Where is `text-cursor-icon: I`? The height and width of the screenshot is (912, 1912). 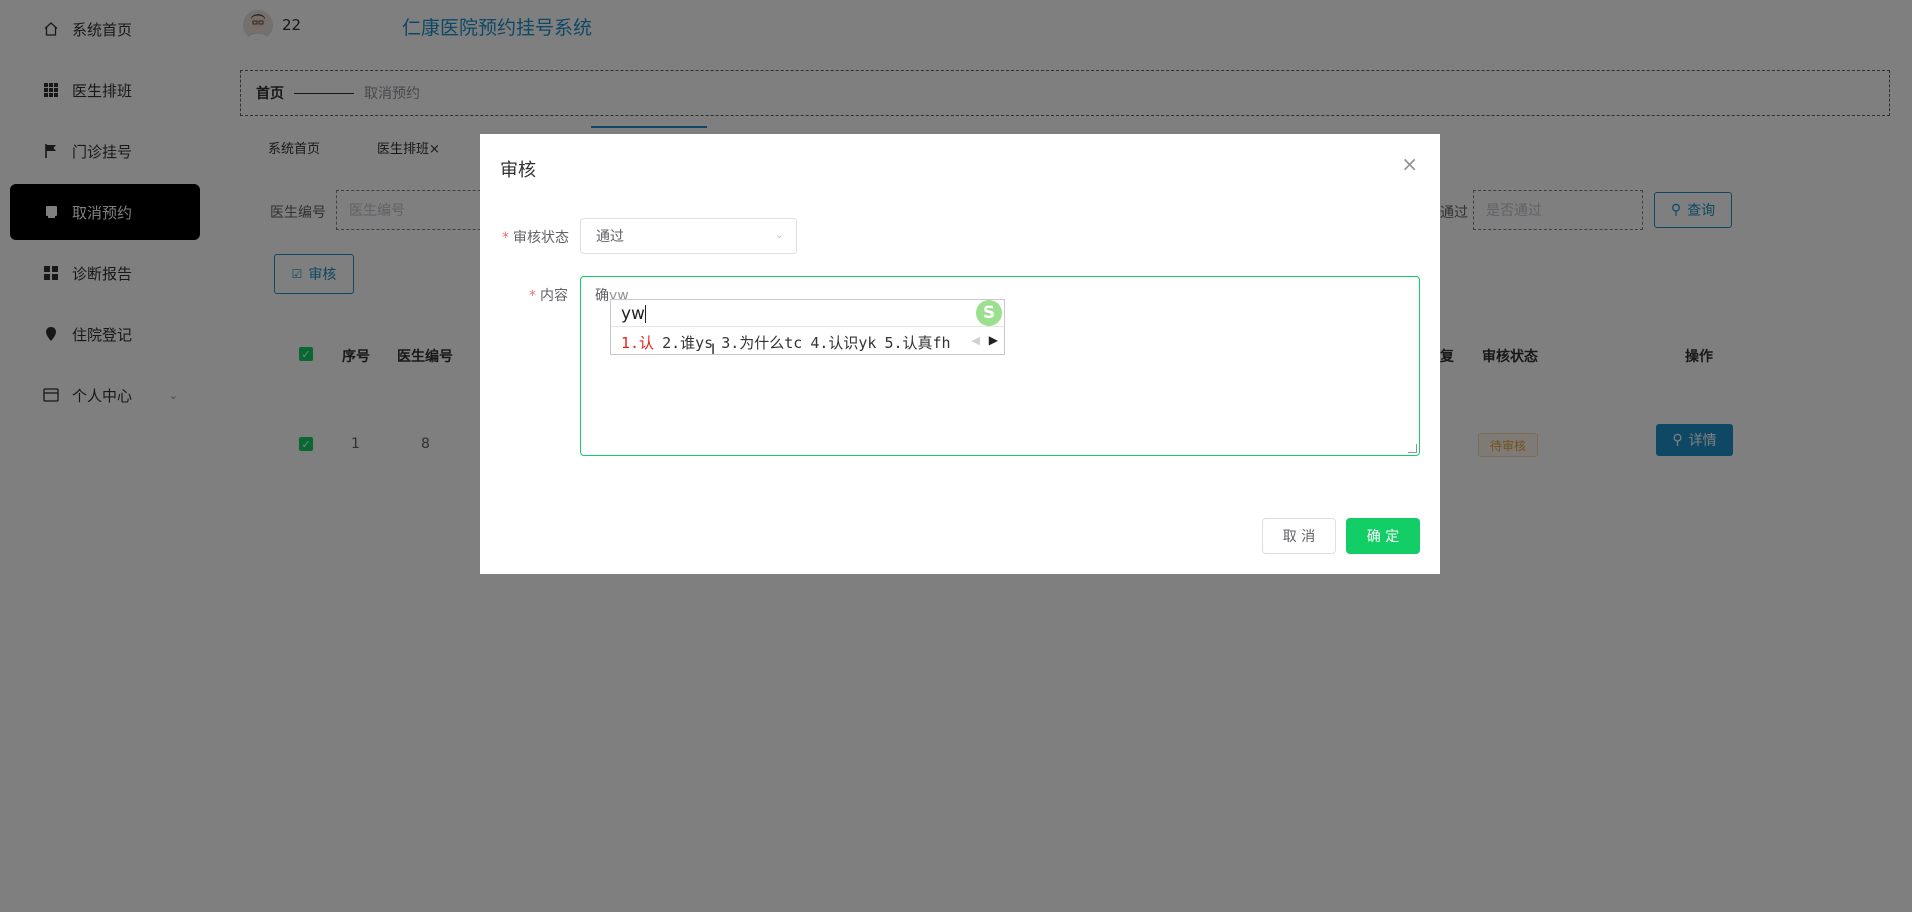
text-cursor-icon: I is located at coordinates (713, 350).